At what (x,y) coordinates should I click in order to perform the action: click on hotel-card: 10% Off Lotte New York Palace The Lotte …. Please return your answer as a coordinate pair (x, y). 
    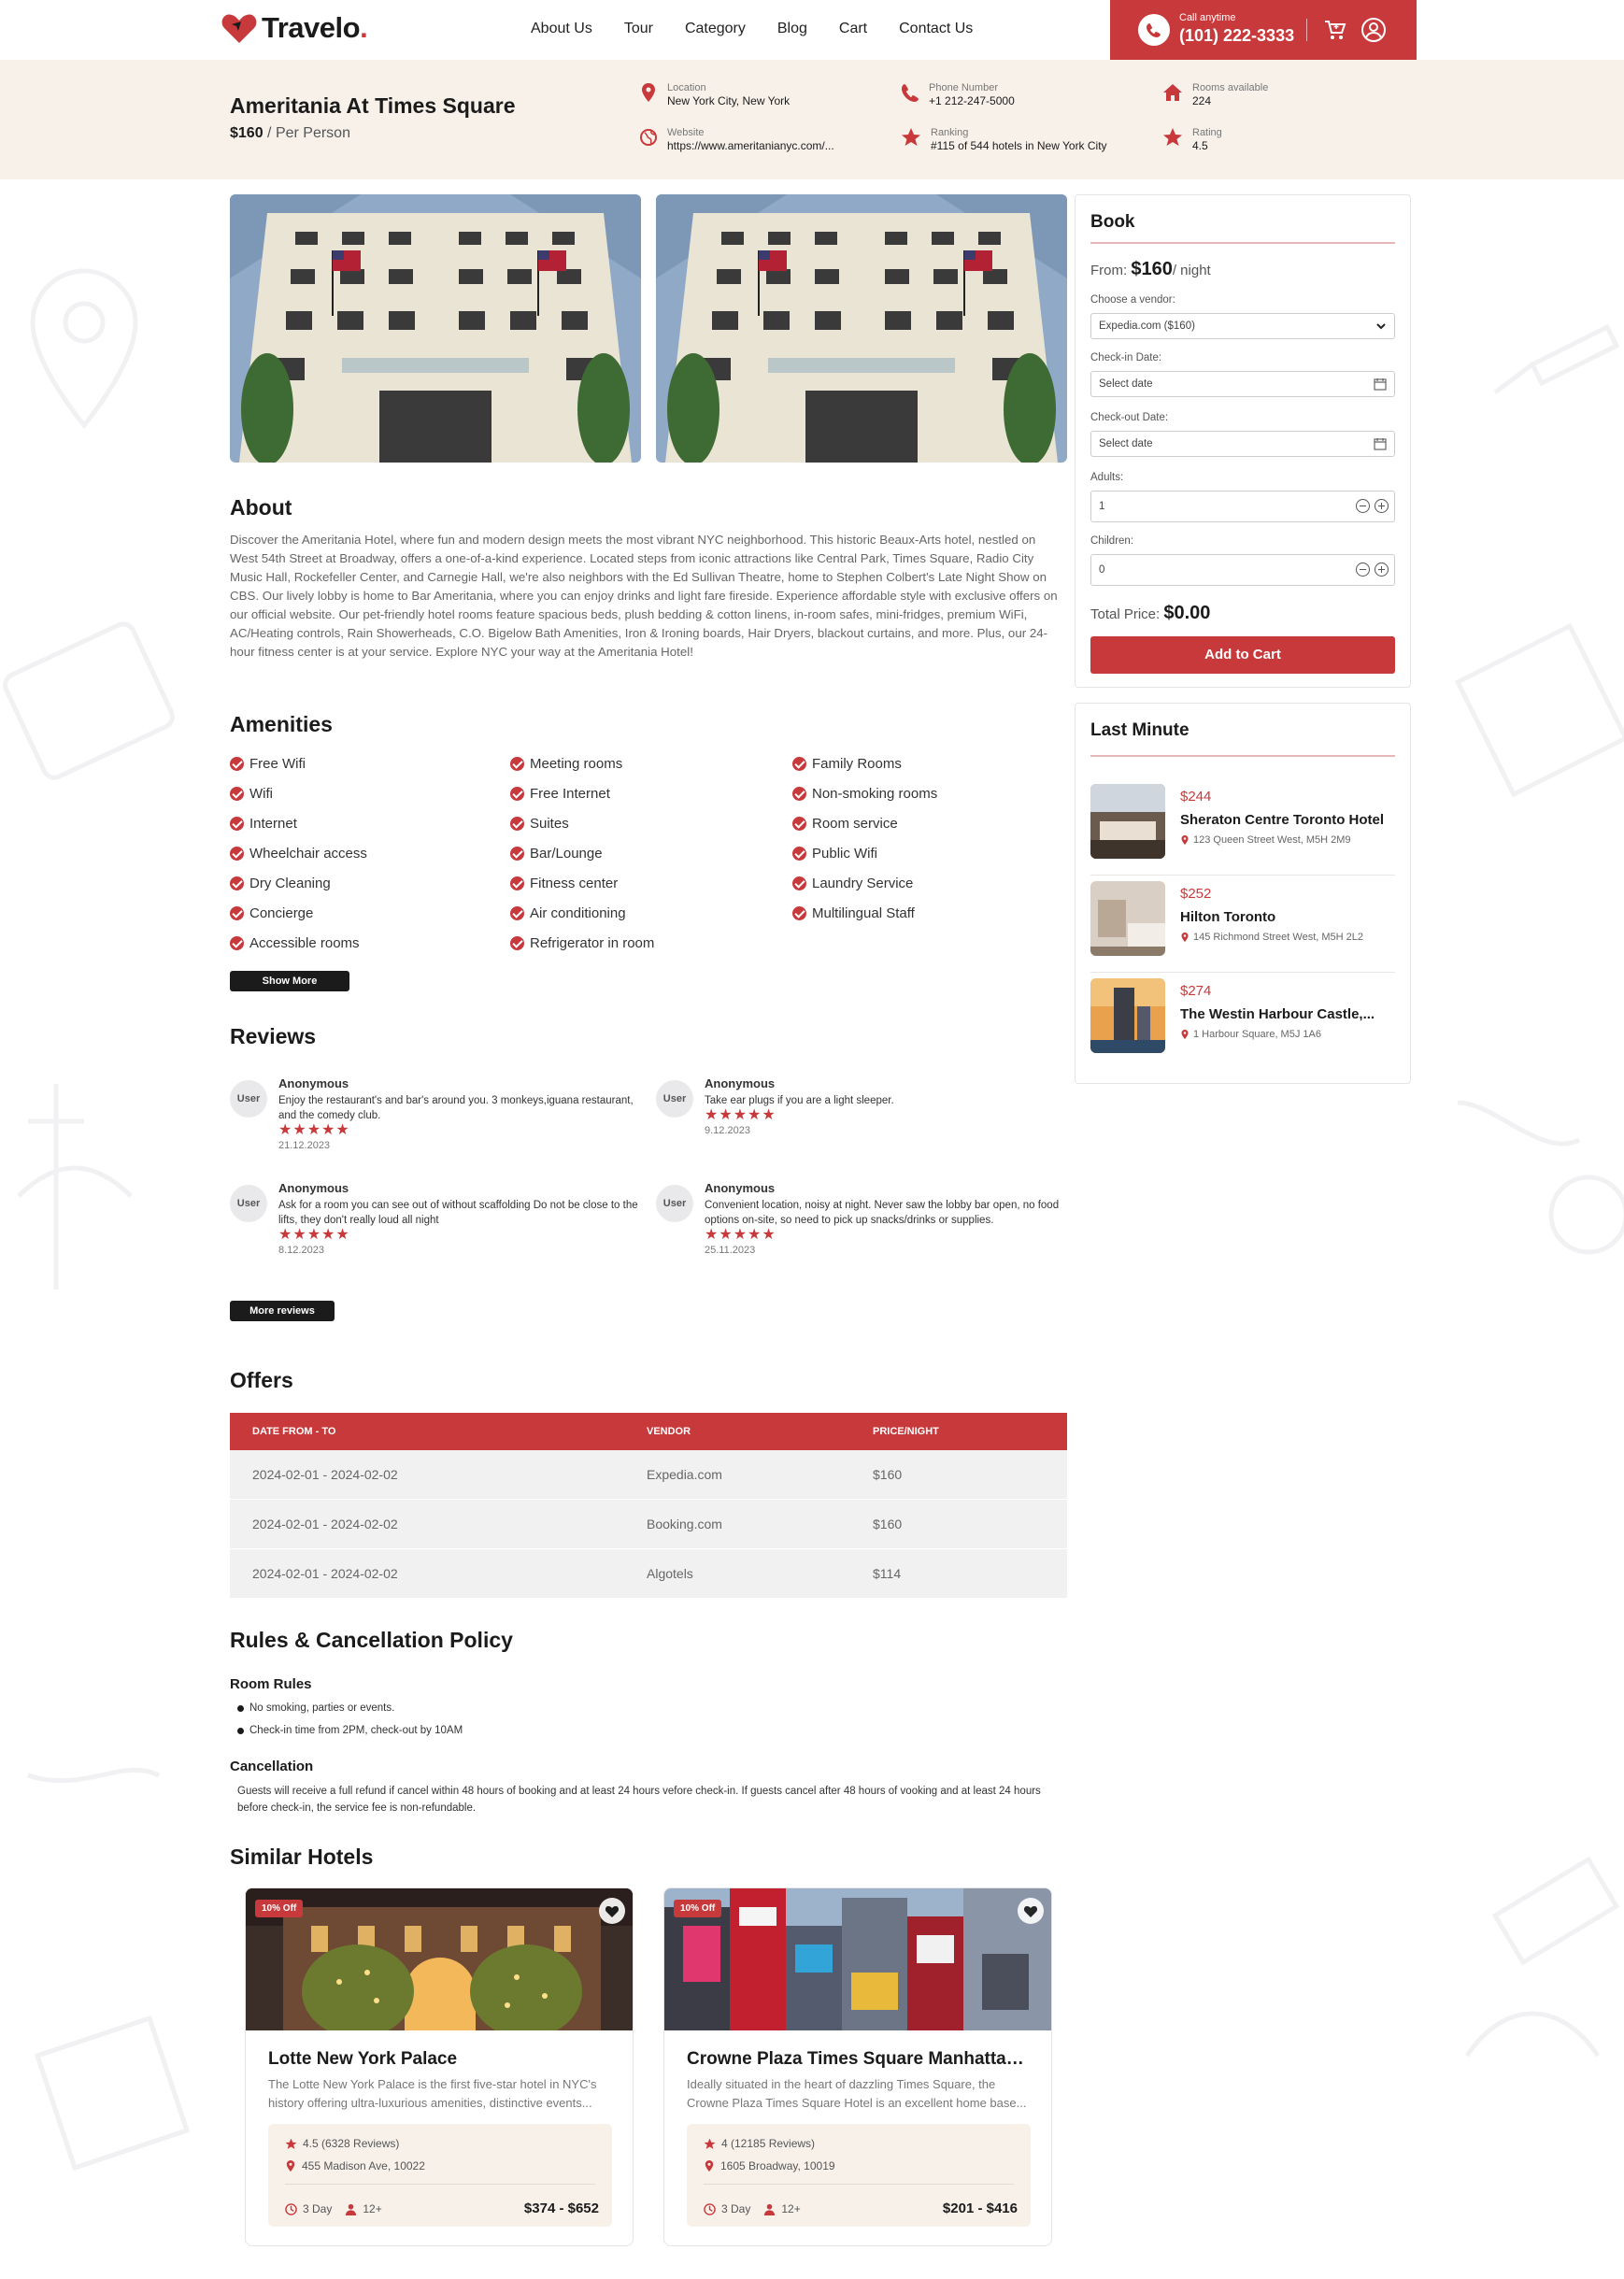
    Looking at the image, I should click on (439, 2067).